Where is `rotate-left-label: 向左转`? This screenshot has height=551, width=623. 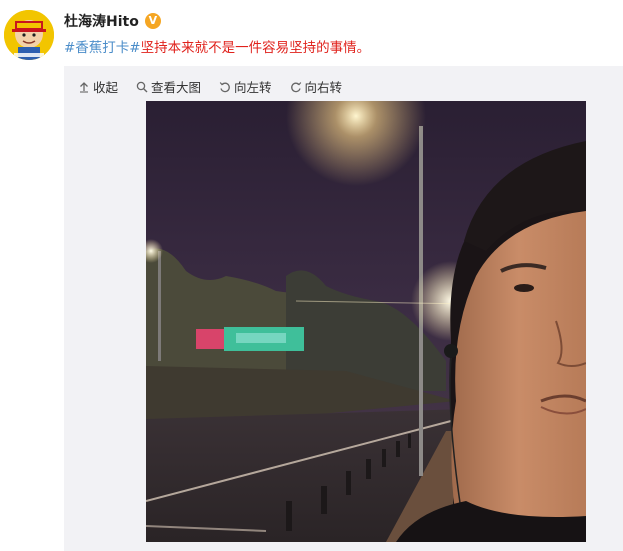 rotate-left-label: 向左转 is located at coordinates (253, 87).